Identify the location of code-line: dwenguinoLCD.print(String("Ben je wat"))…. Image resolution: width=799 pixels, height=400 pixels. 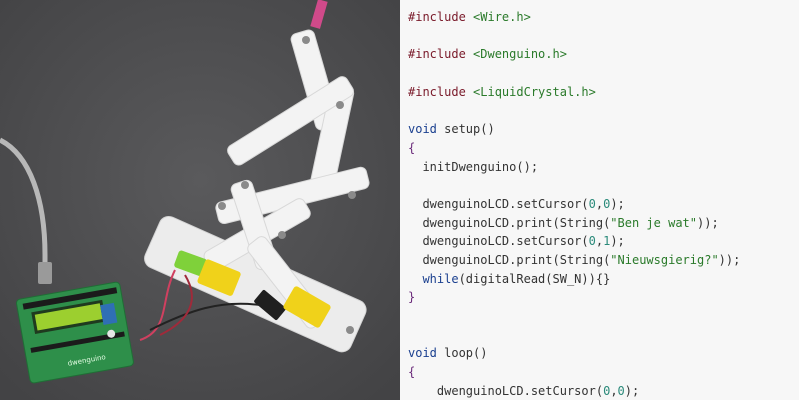
(603, 223).